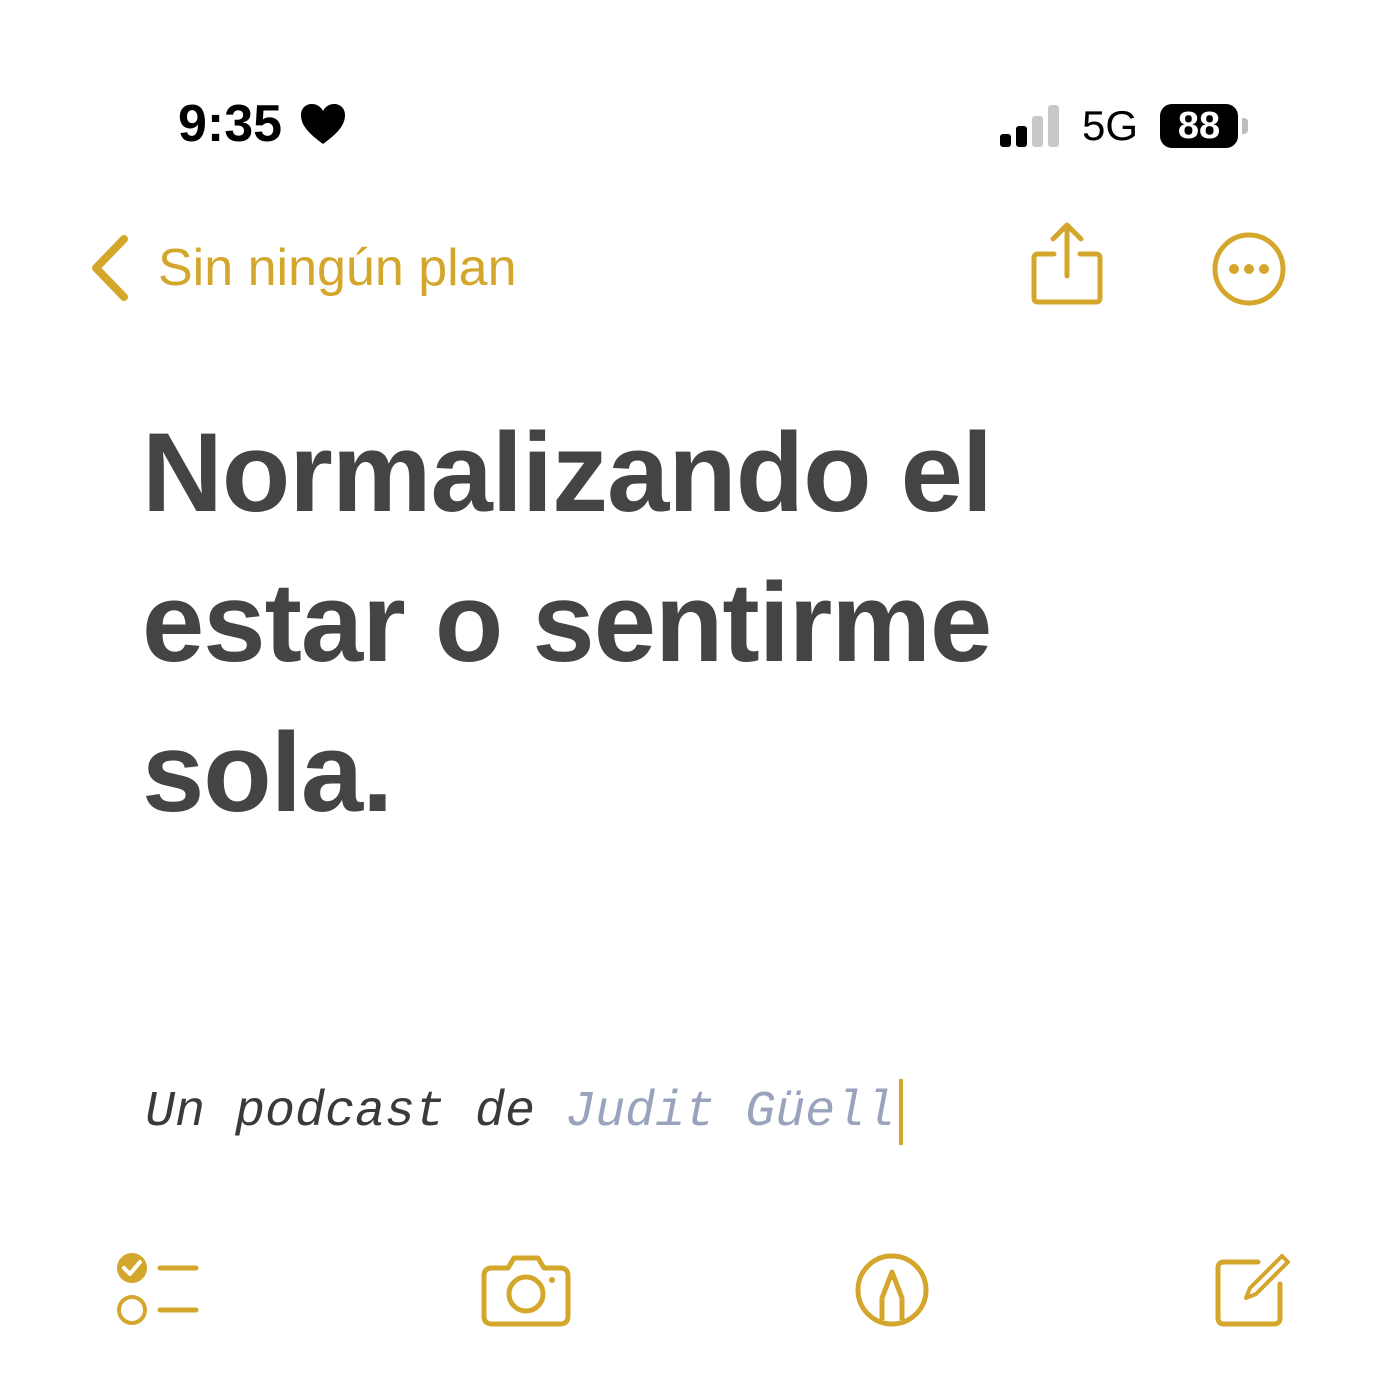 The height and width of the screenshot is (1400, 1400). I want to click on share-button, so click(1067, 263).